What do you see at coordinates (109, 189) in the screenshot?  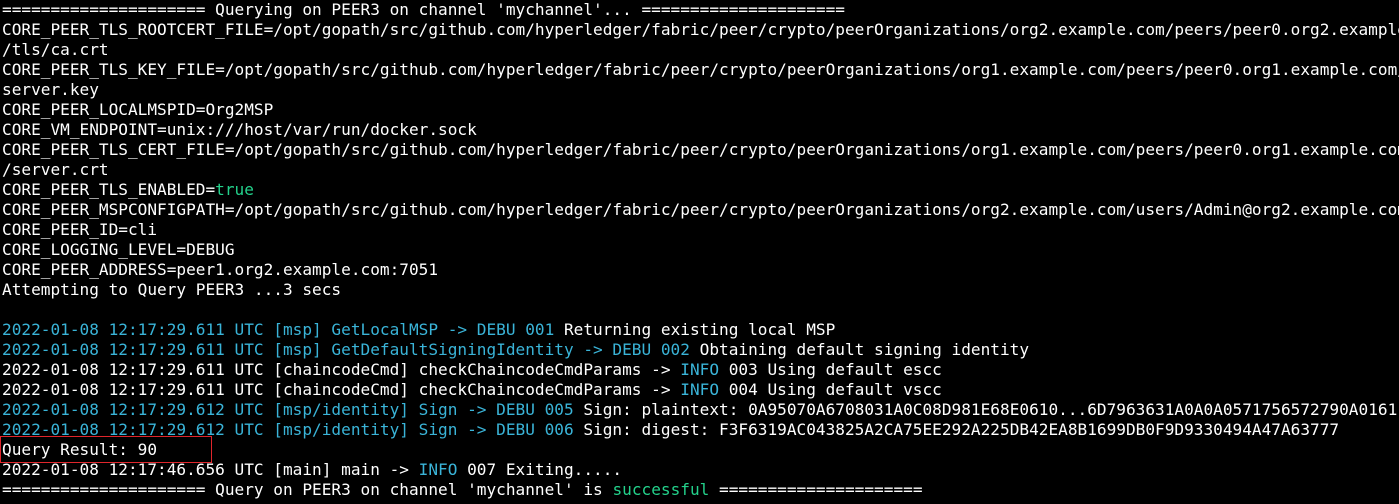 I see `terminal-text-segment: CORE_PEER_TLS_ENABLED=` at bounding box center [109, 189].